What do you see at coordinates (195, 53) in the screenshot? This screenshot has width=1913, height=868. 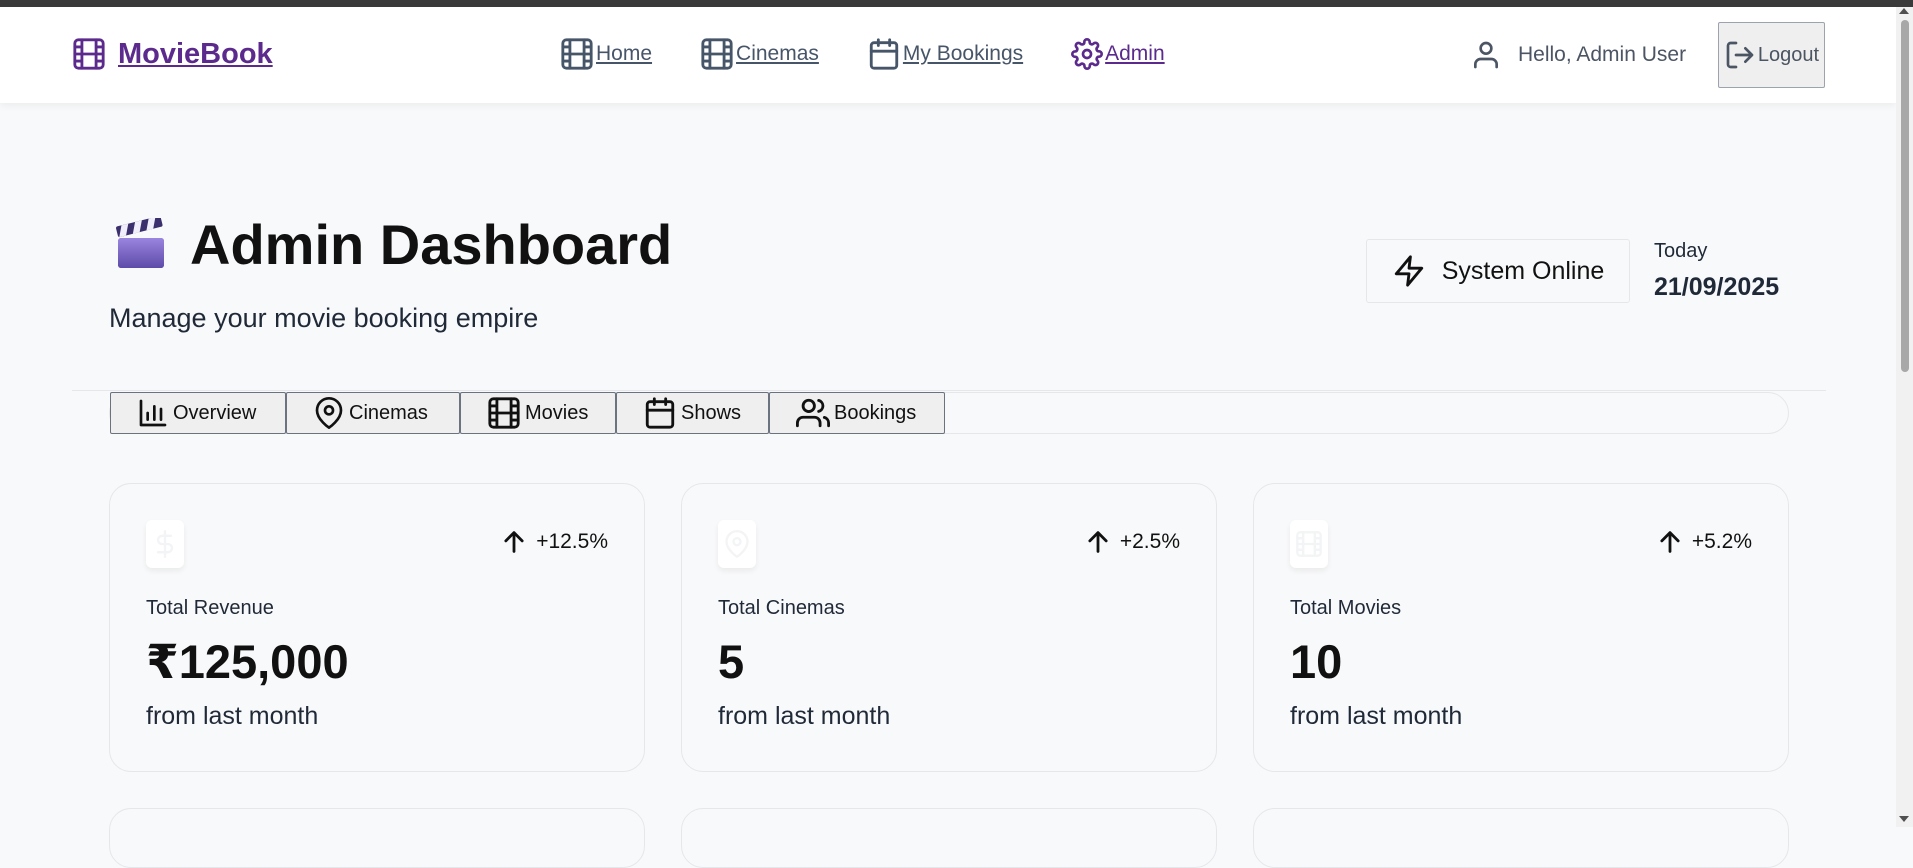 I see `brand-name: MovieBook` at bounding box center [195, 53].